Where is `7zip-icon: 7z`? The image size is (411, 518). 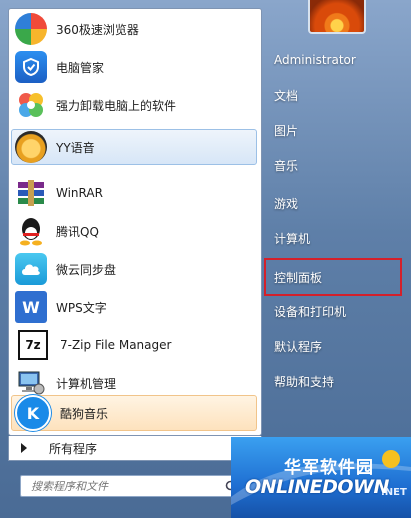 7zip-icon: 7z is located at coordinates (33, 345).